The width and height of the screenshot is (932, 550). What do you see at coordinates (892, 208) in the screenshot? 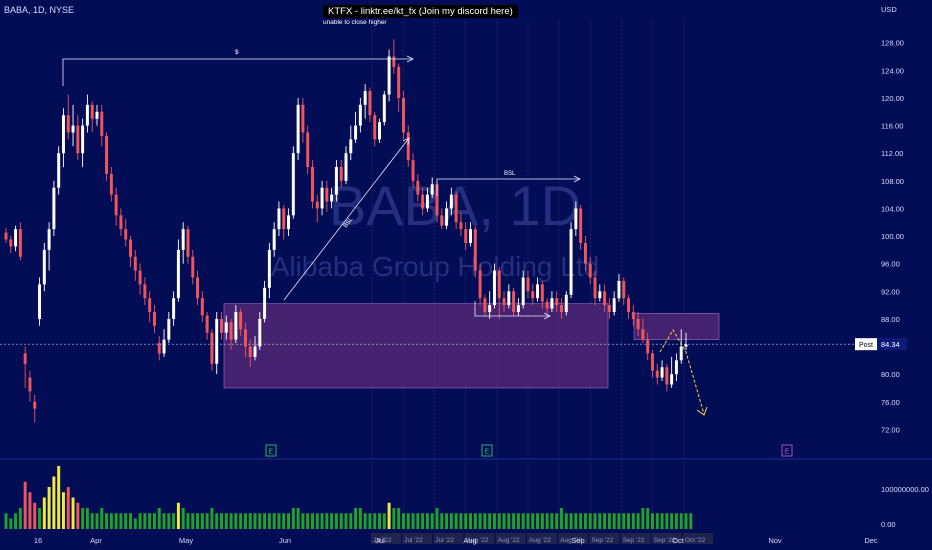
I see `price-tick-label: 104.00` at bounding box center [892, 208].